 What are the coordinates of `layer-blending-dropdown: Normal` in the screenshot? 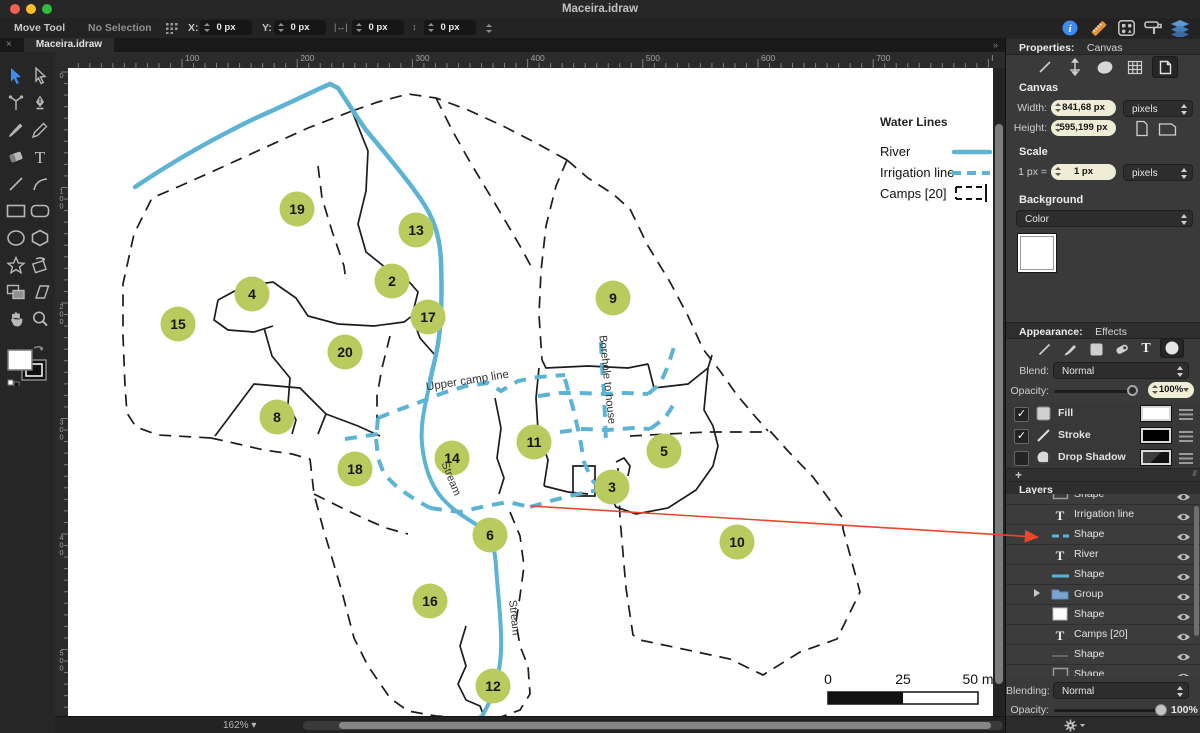 It's located at (1121, 690).